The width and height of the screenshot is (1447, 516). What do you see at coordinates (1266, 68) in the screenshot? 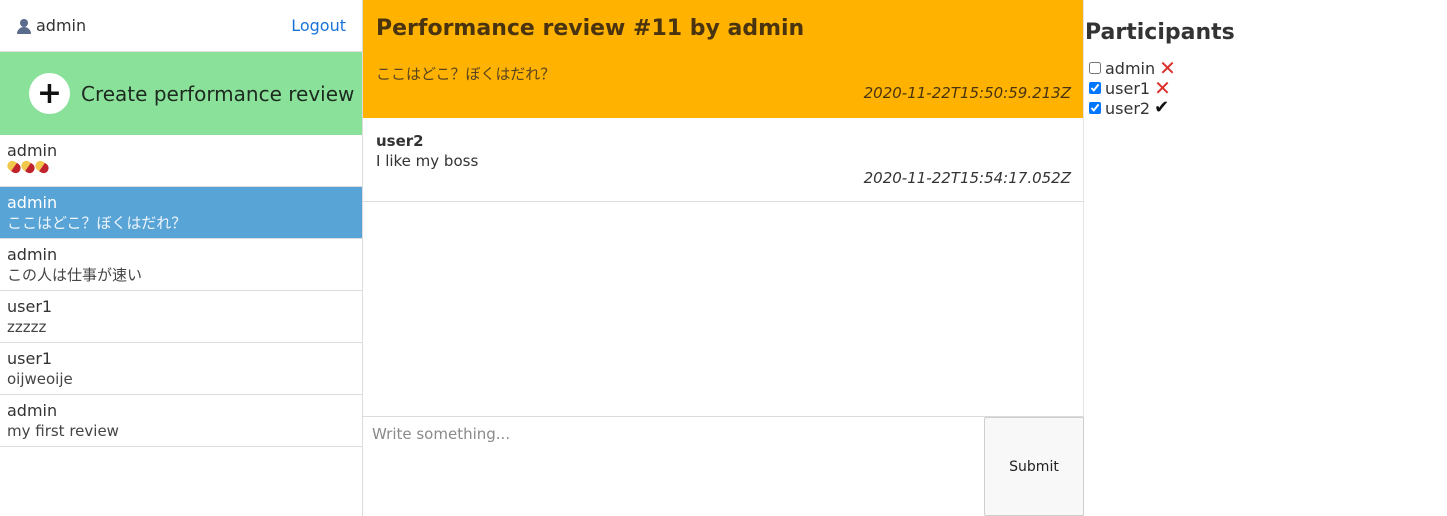
I see `participant-row: admin ✕` at bounding box center [1266, 68].